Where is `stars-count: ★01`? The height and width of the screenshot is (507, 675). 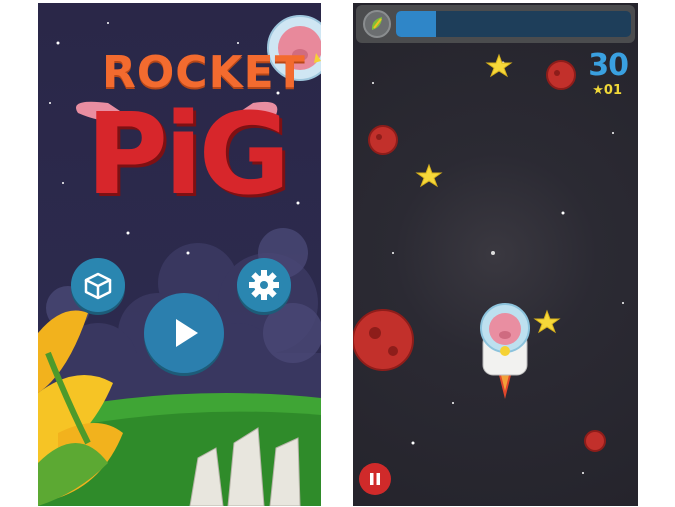 stars-count: ★01 is located at coordinates (607, 90).